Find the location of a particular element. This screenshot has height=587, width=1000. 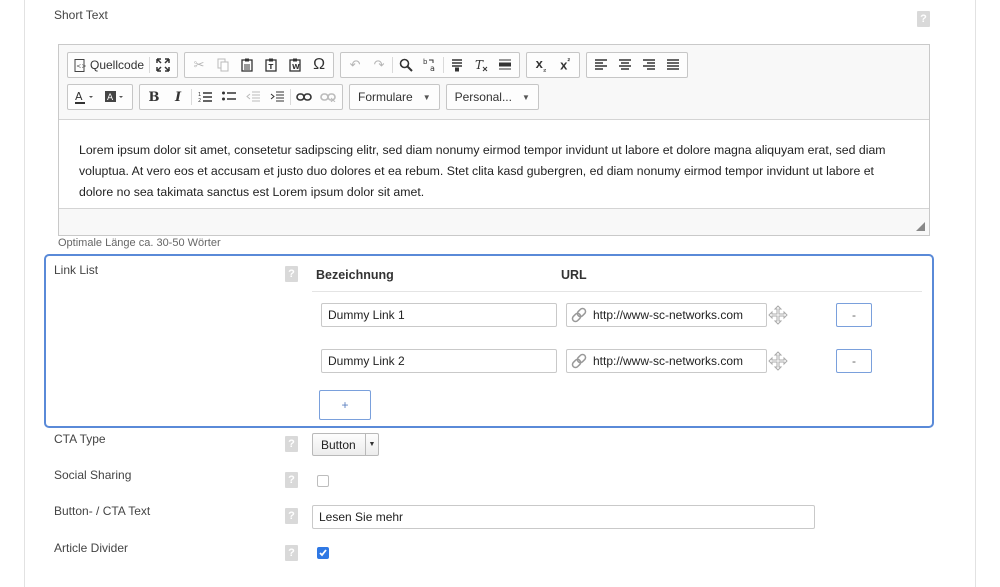

paste-text-button: T is located at coordinates (271, 65).